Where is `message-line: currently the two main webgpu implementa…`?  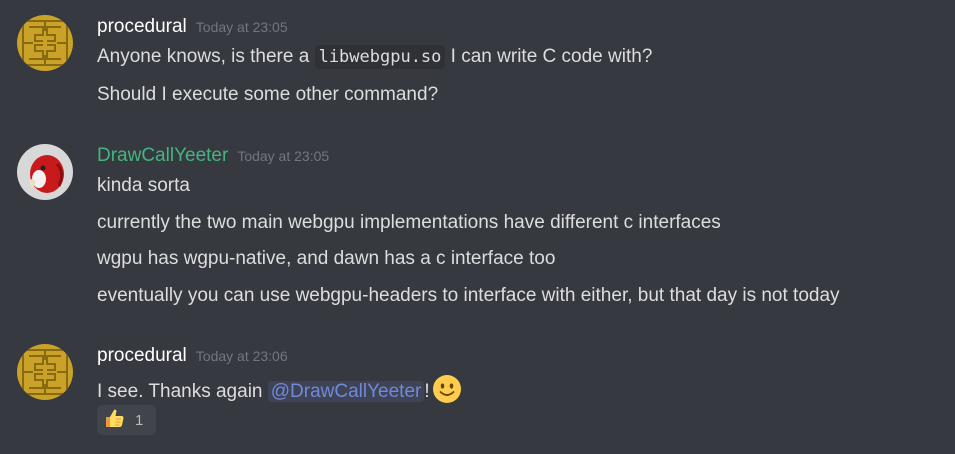 message-line: currently the two main webgpu implementa… is located at coordinates (409, 222).